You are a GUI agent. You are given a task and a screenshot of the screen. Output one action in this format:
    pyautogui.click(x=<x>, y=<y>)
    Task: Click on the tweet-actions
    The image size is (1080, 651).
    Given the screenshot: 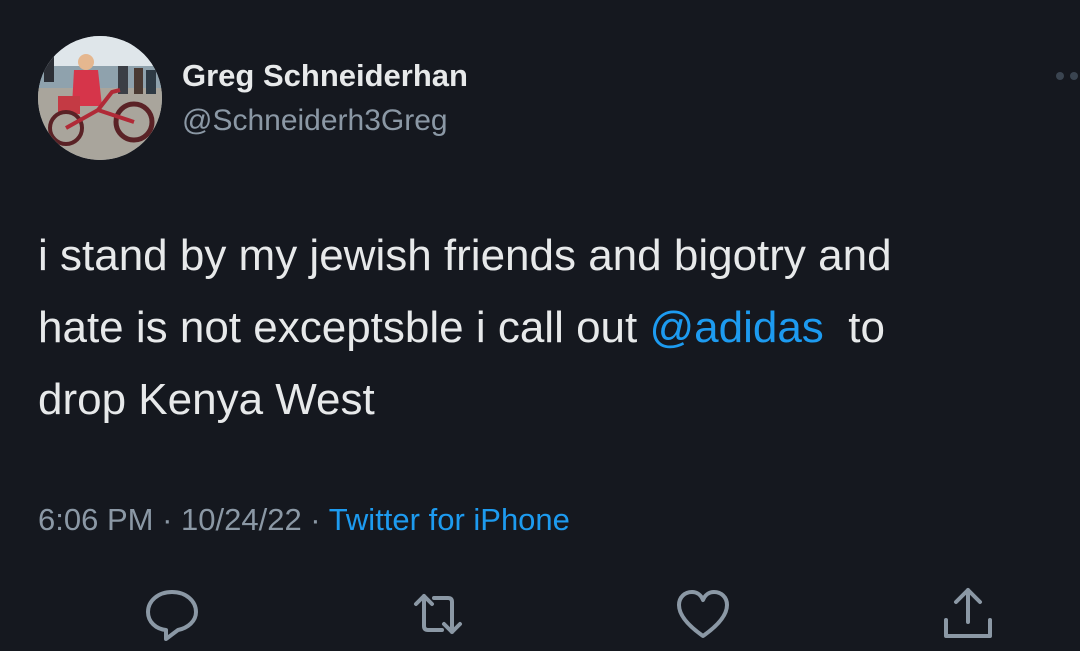 What is the action you would take?
    pyautogui.click(x=540, y=614)
    